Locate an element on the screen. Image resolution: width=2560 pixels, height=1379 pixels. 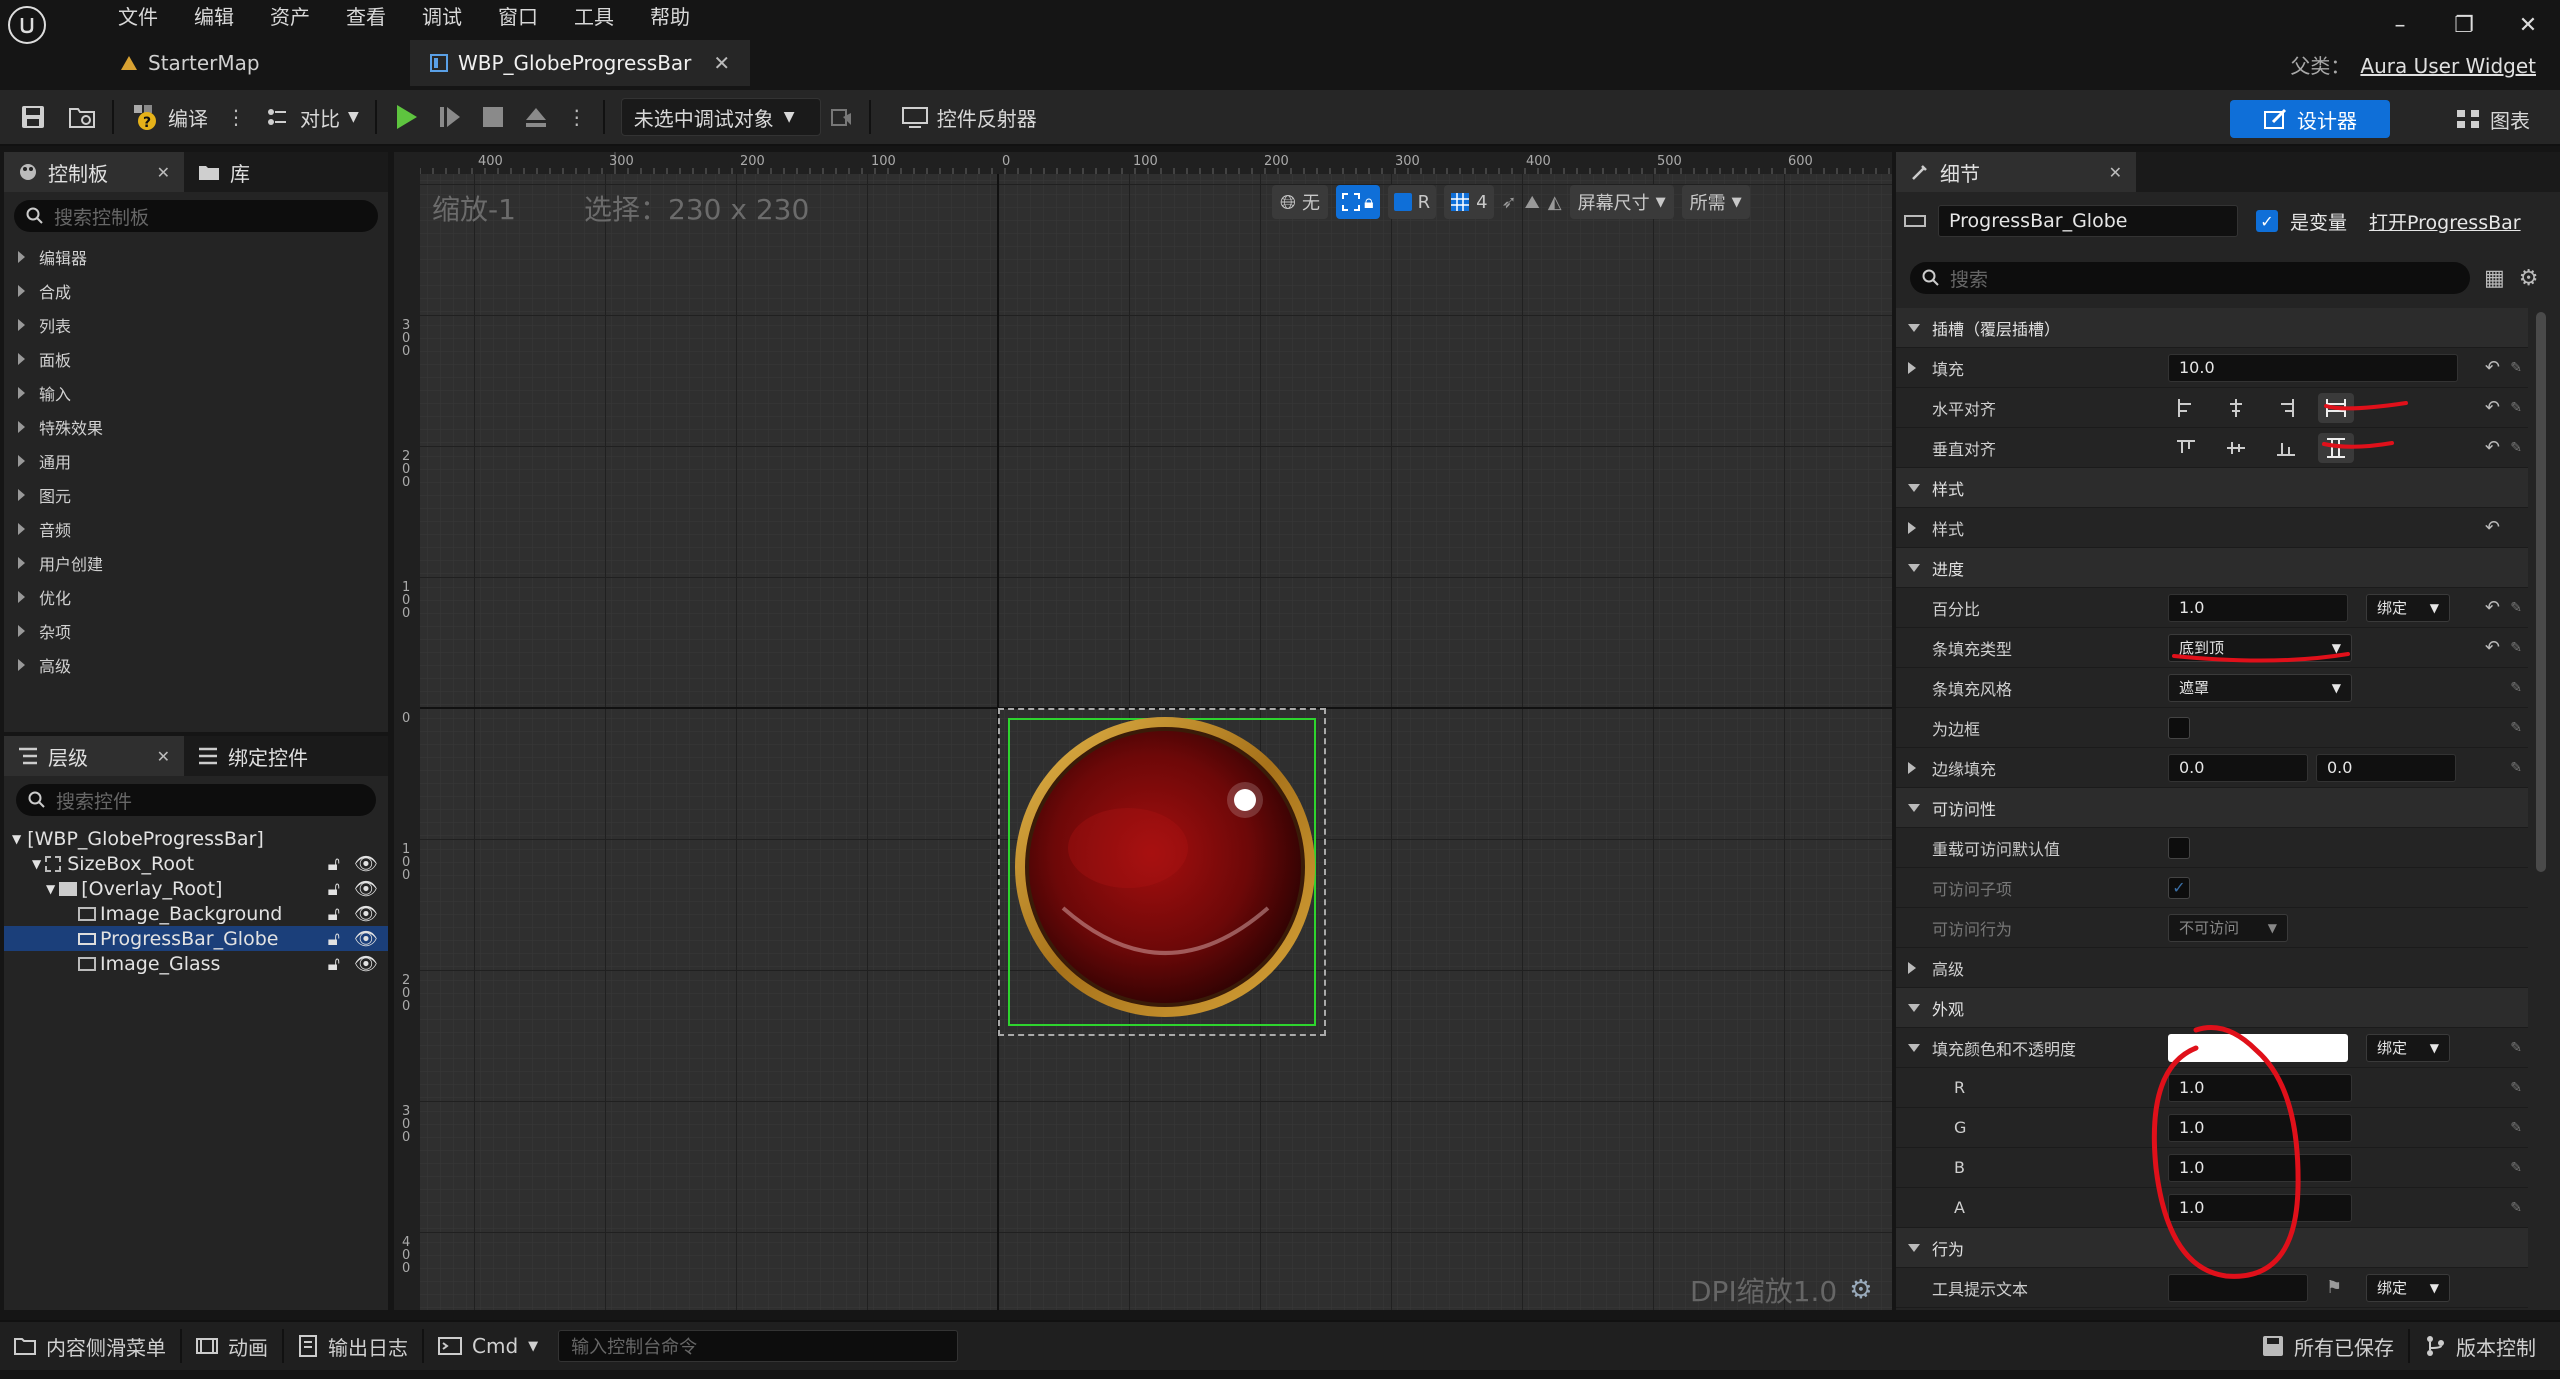
cursor-icon: ➶ is located at coordinates (1509, 202).